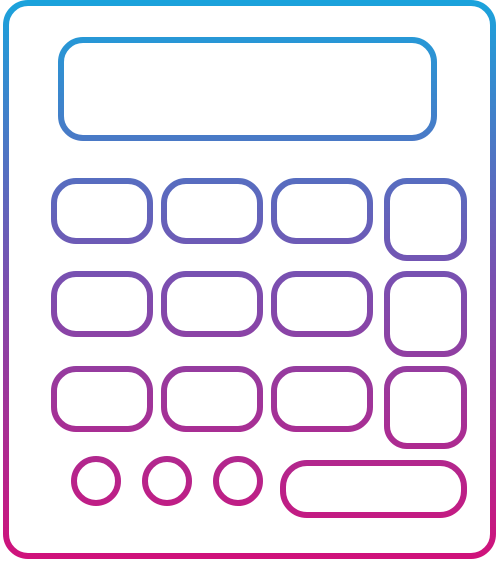  Describe the element at coordinates (212, 304) in the screenshot. I see `key-row2-col2` at that location.